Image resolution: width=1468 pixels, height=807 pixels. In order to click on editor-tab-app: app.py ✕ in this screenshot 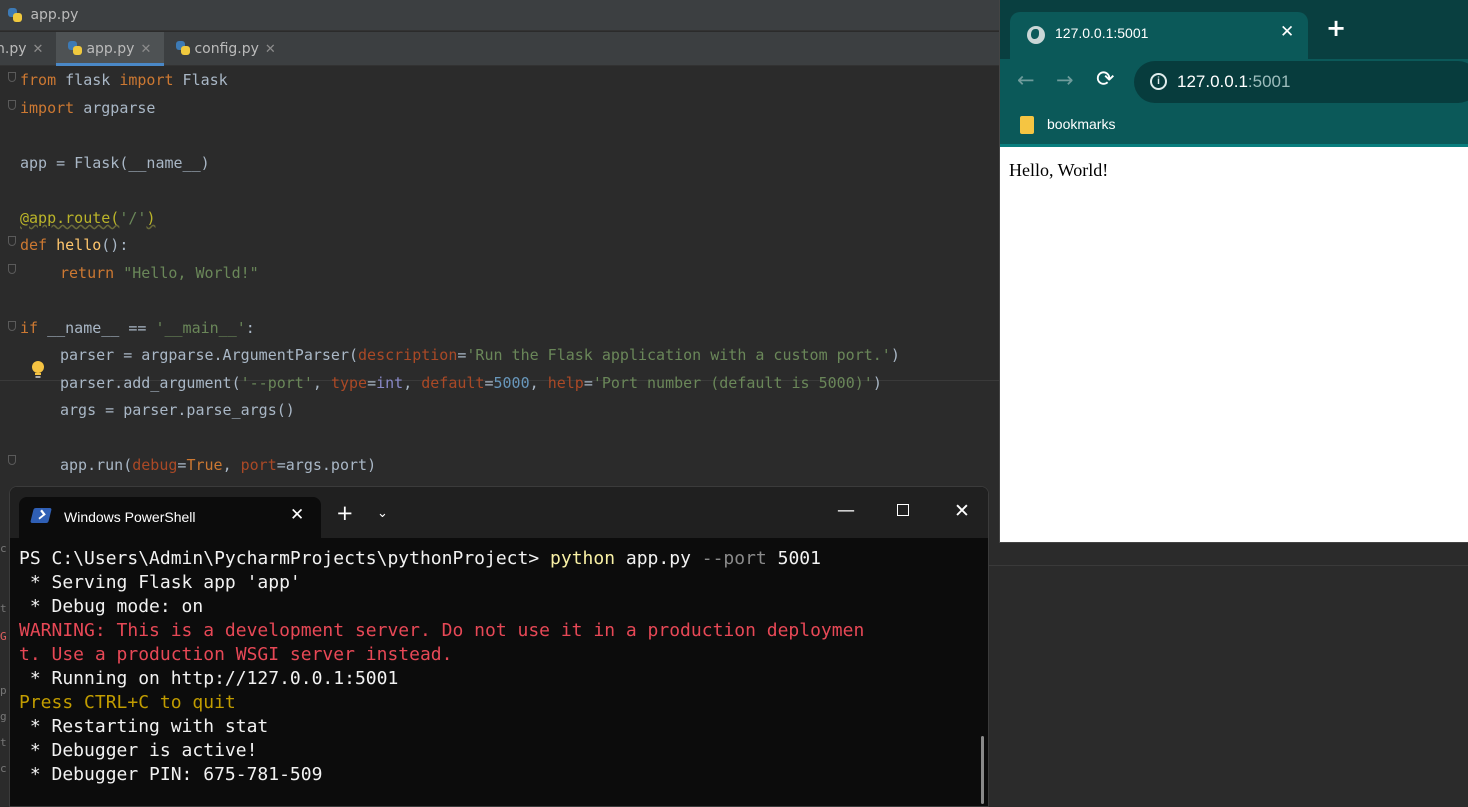, I will do `click(110, 49)`.